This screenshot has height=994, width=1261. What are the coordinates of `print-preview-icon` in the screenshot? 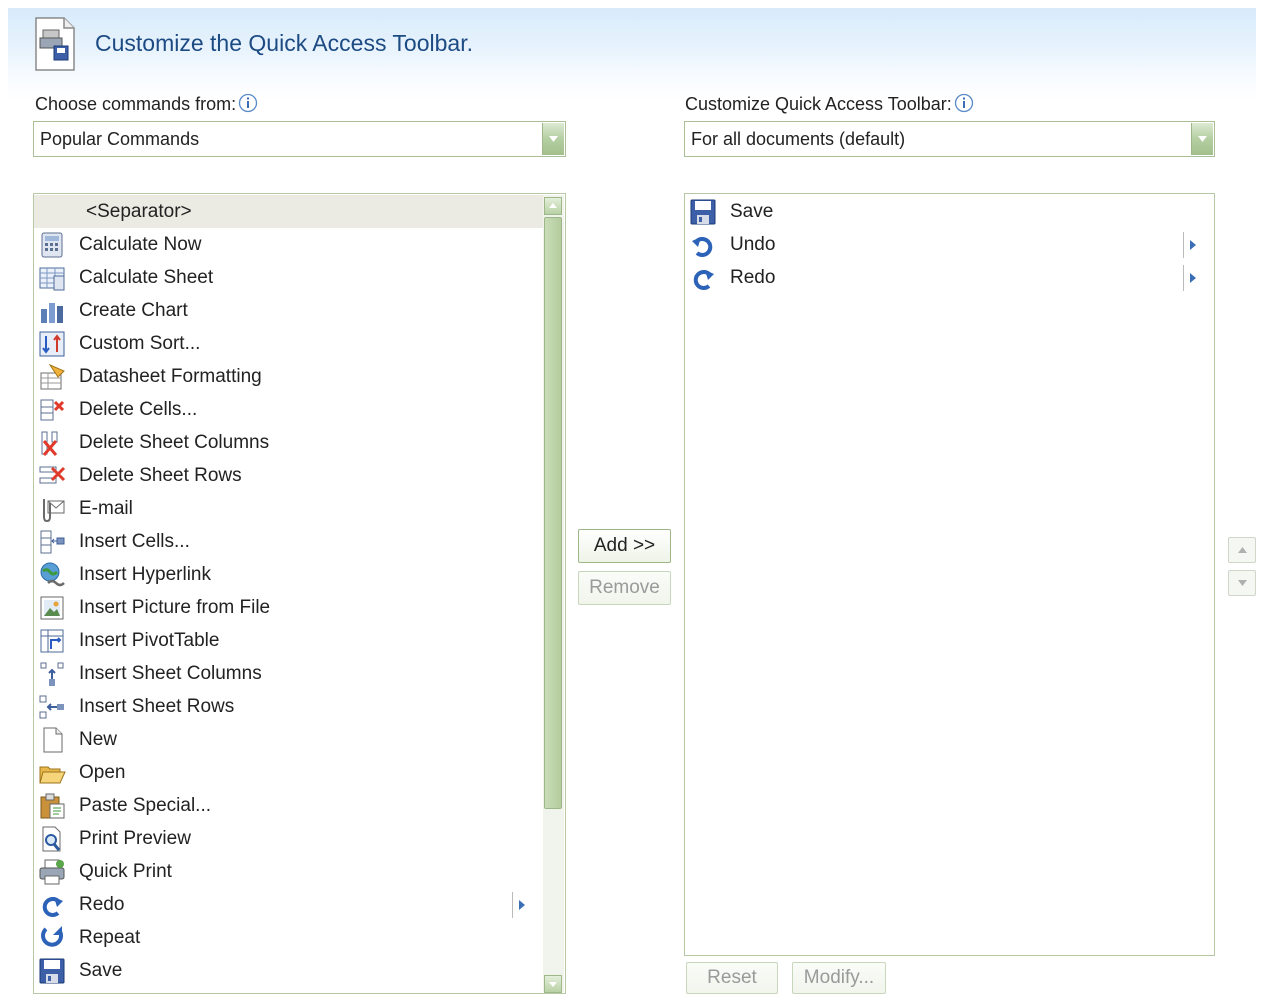 It's located at (51, 839).